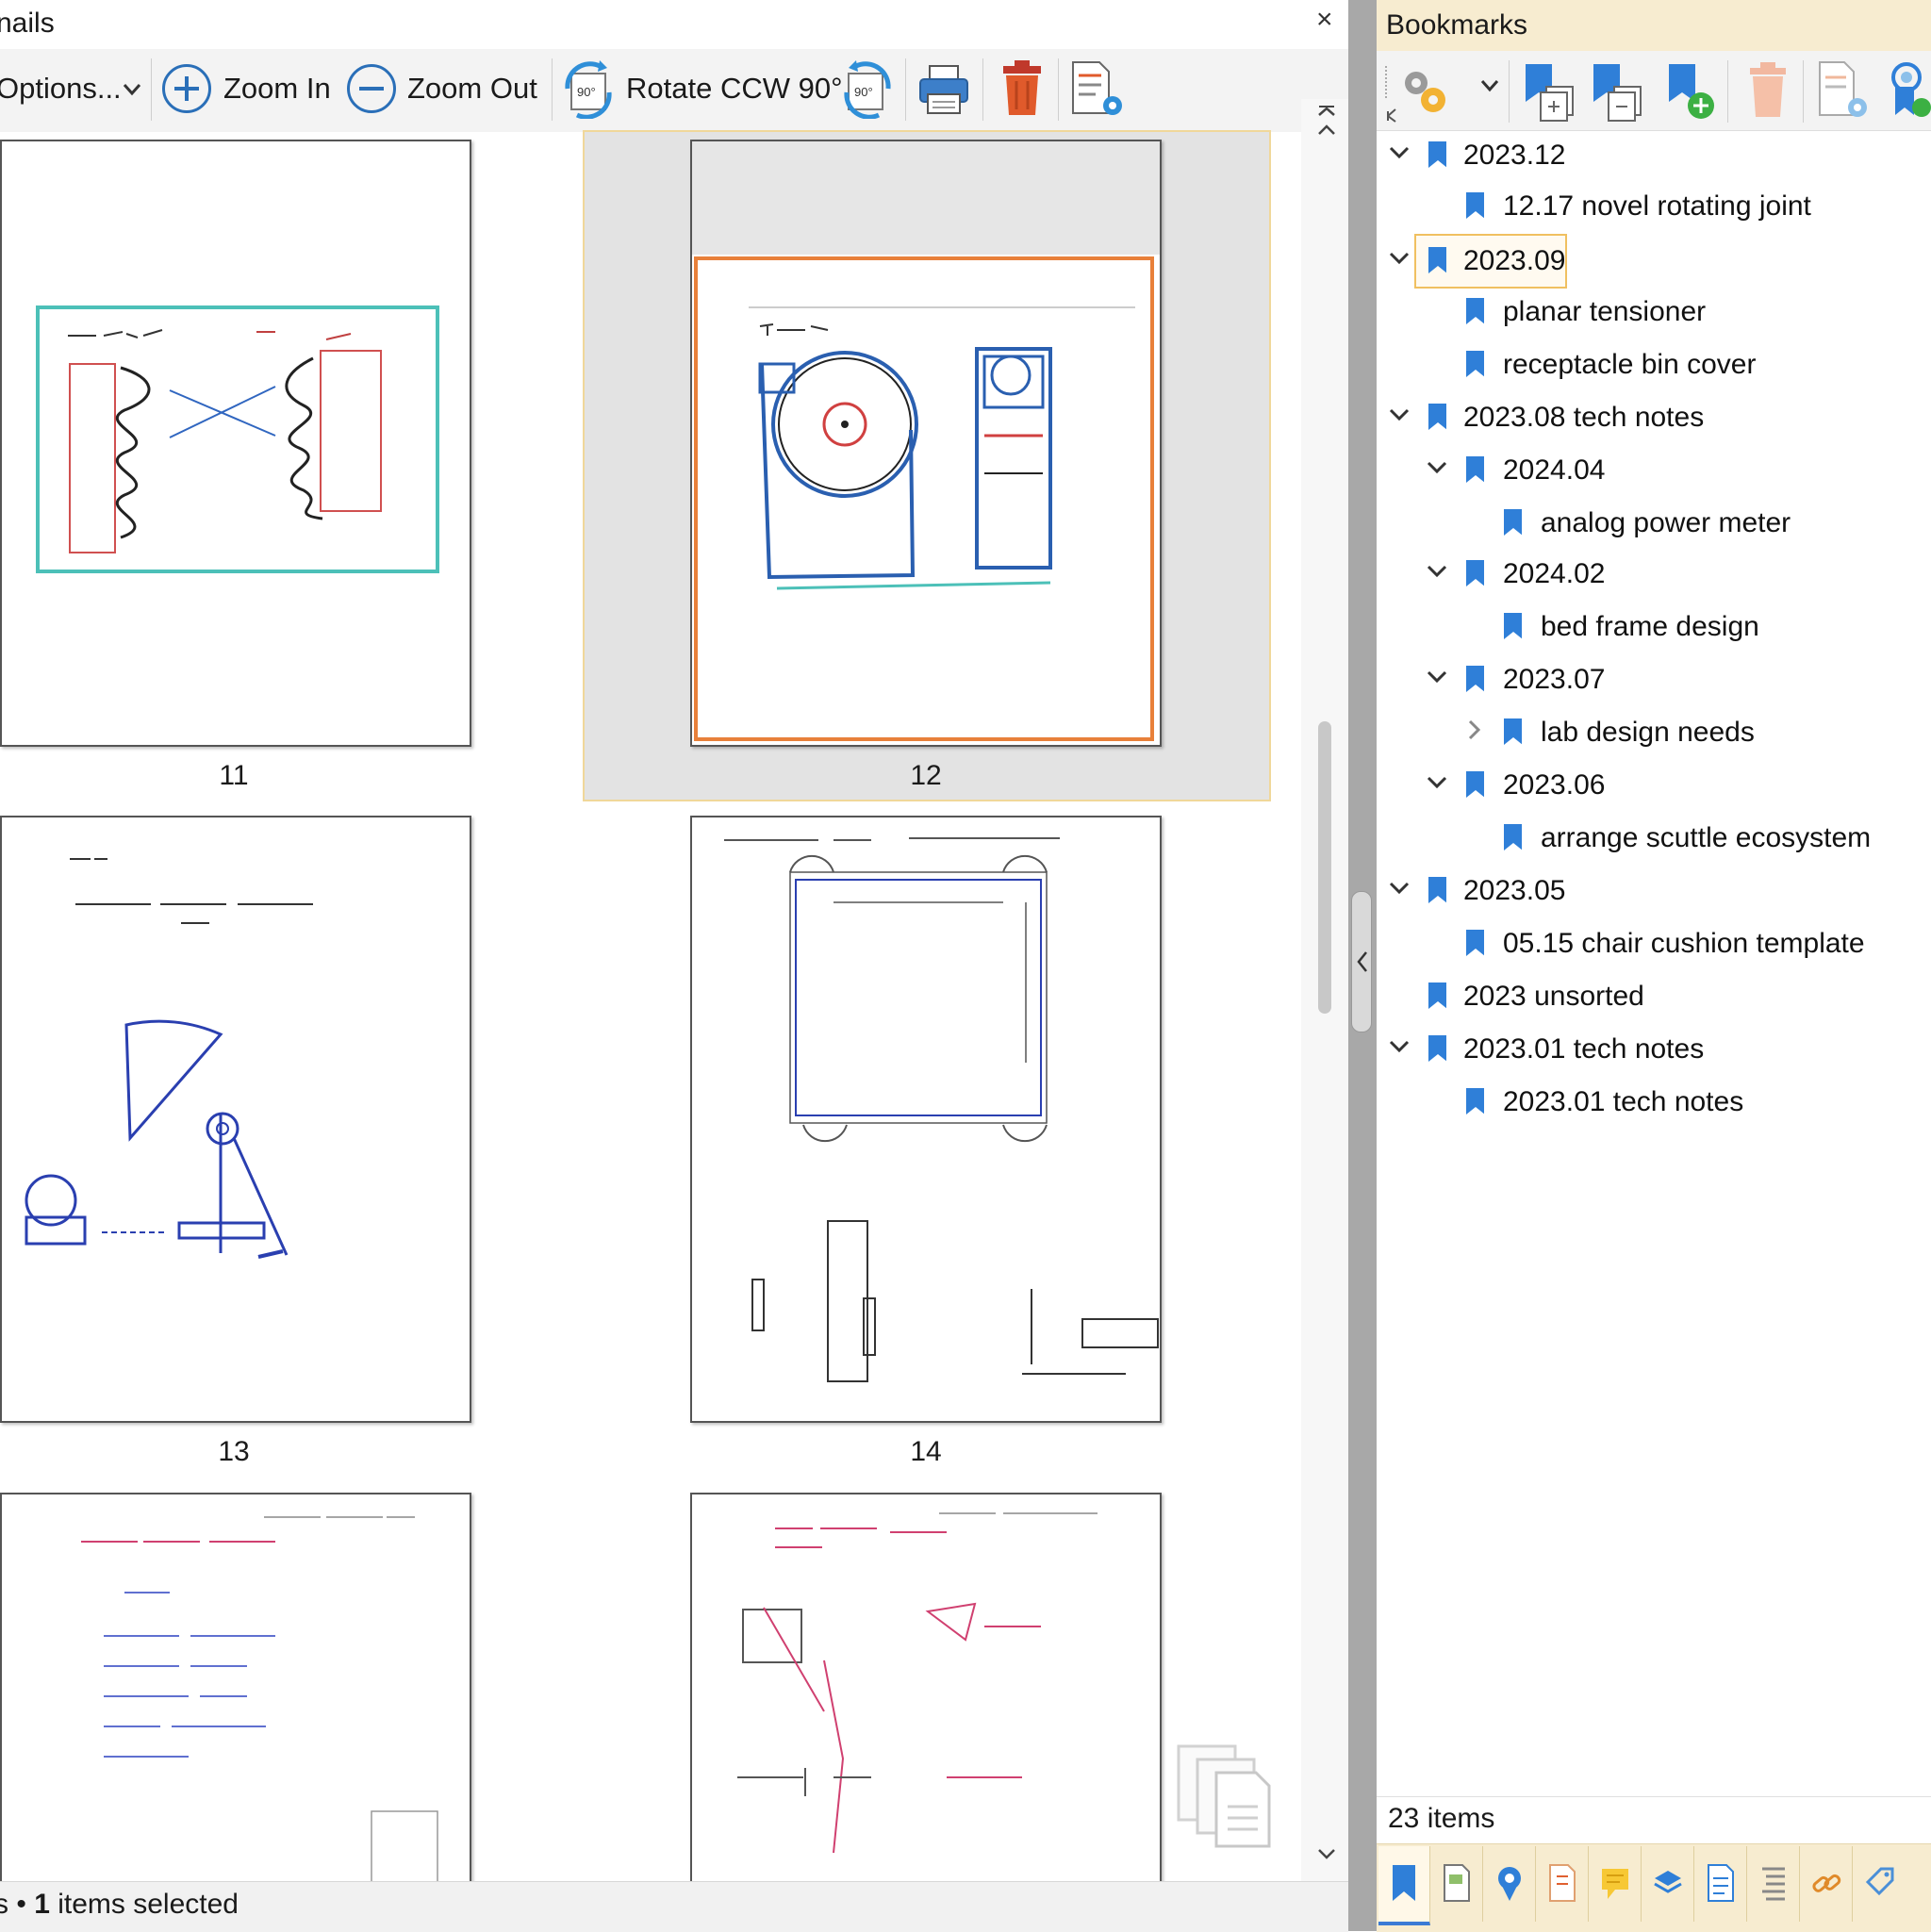  What do you see at coordinates (1097, 89) in the screenshot?
I see `page-properties-icon` at bounding box center [1097, 89].